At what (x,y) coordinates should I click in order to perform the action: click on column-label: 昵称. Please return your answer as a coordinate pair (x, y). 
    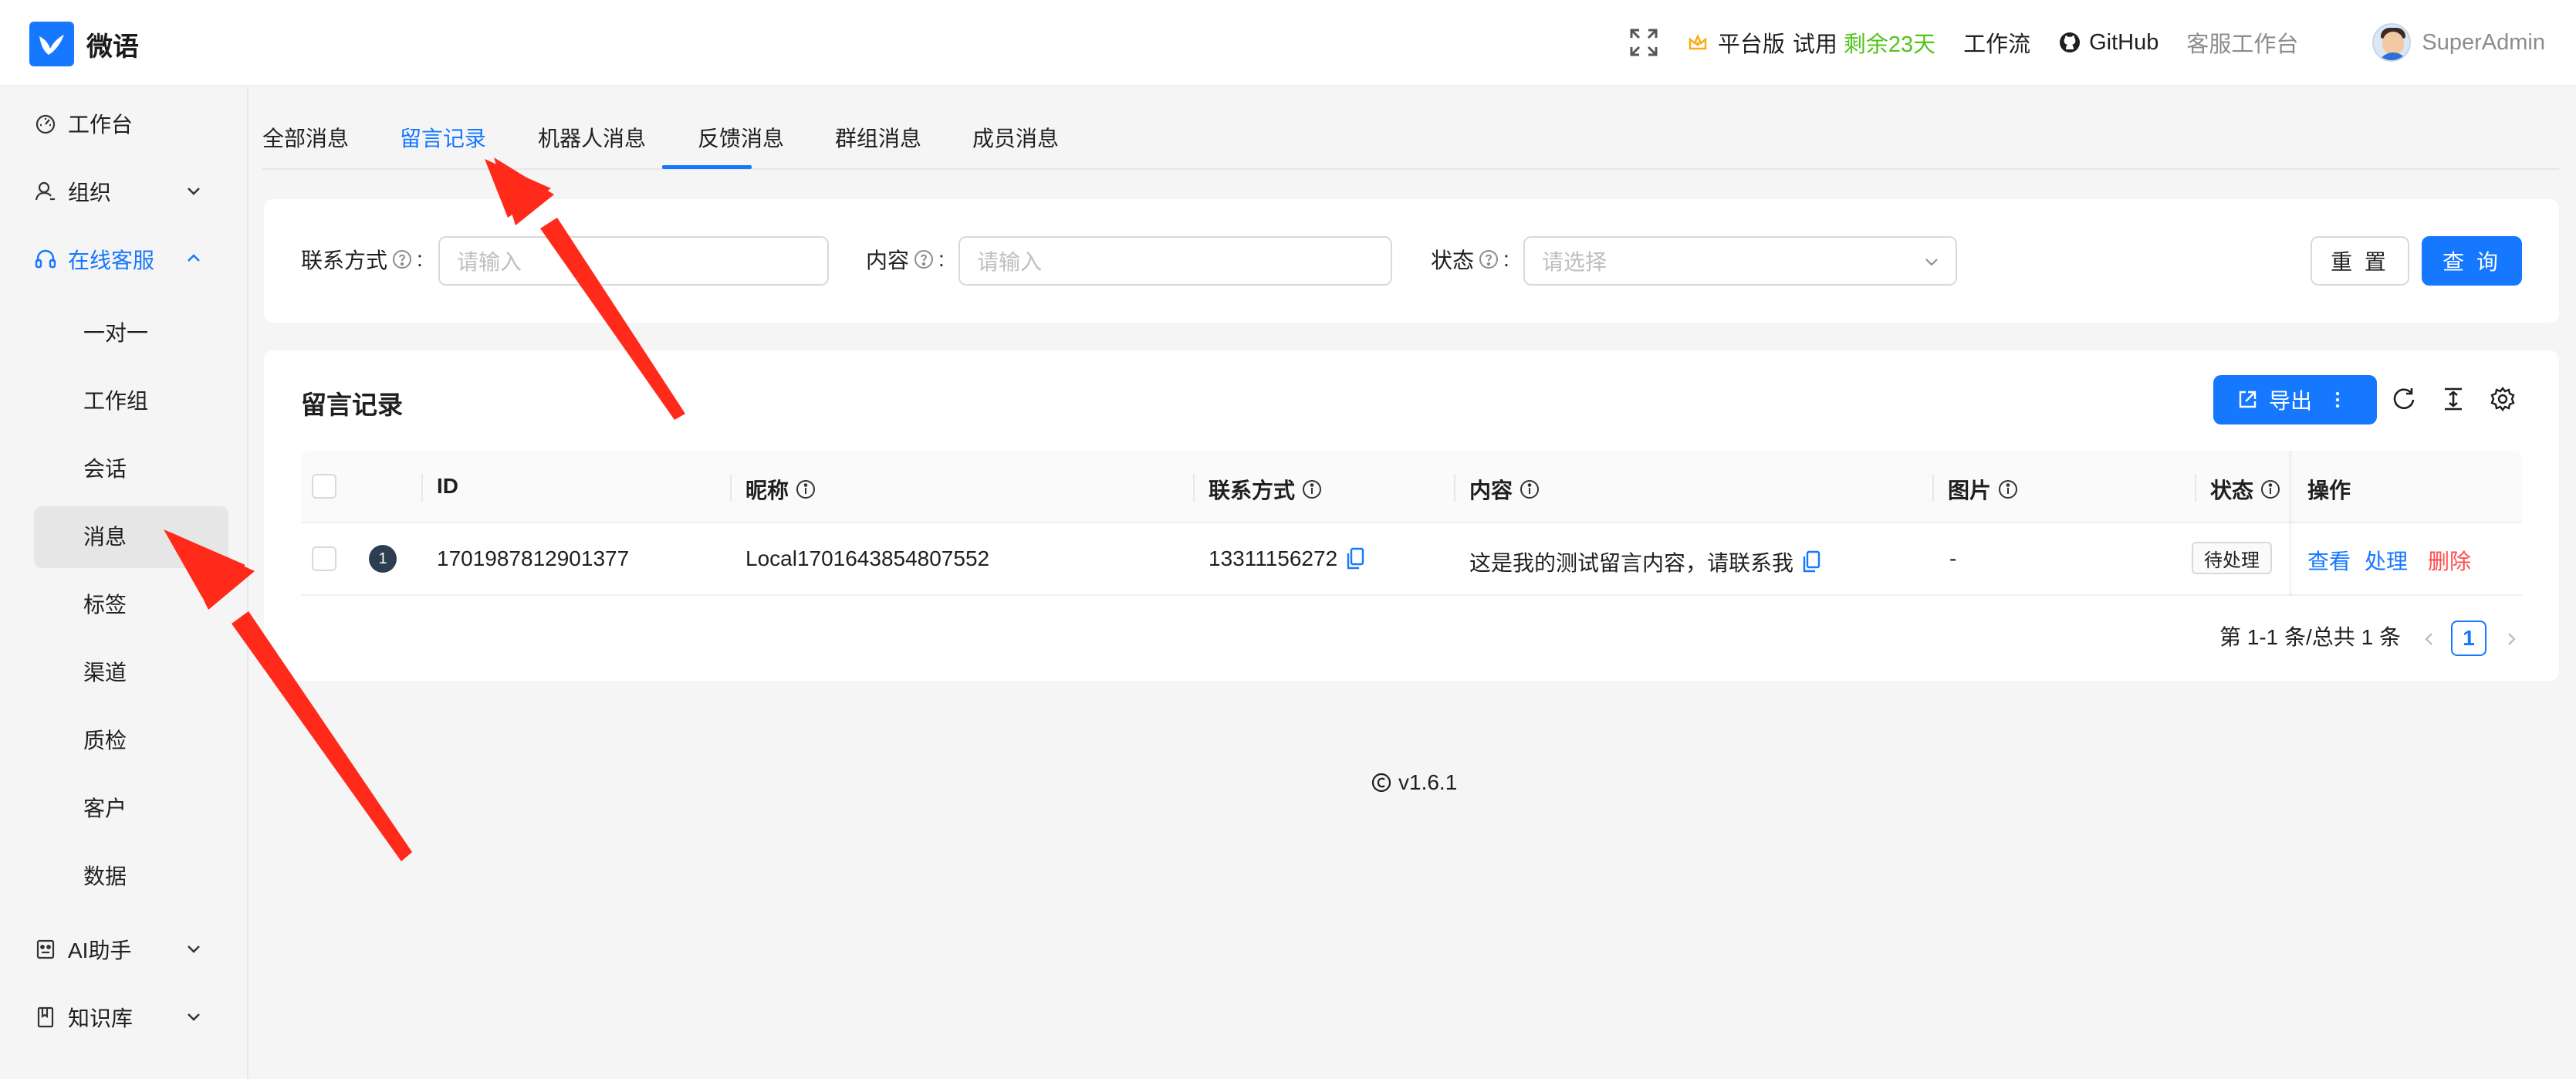
    Looking at the image, I should click on (767, 490).